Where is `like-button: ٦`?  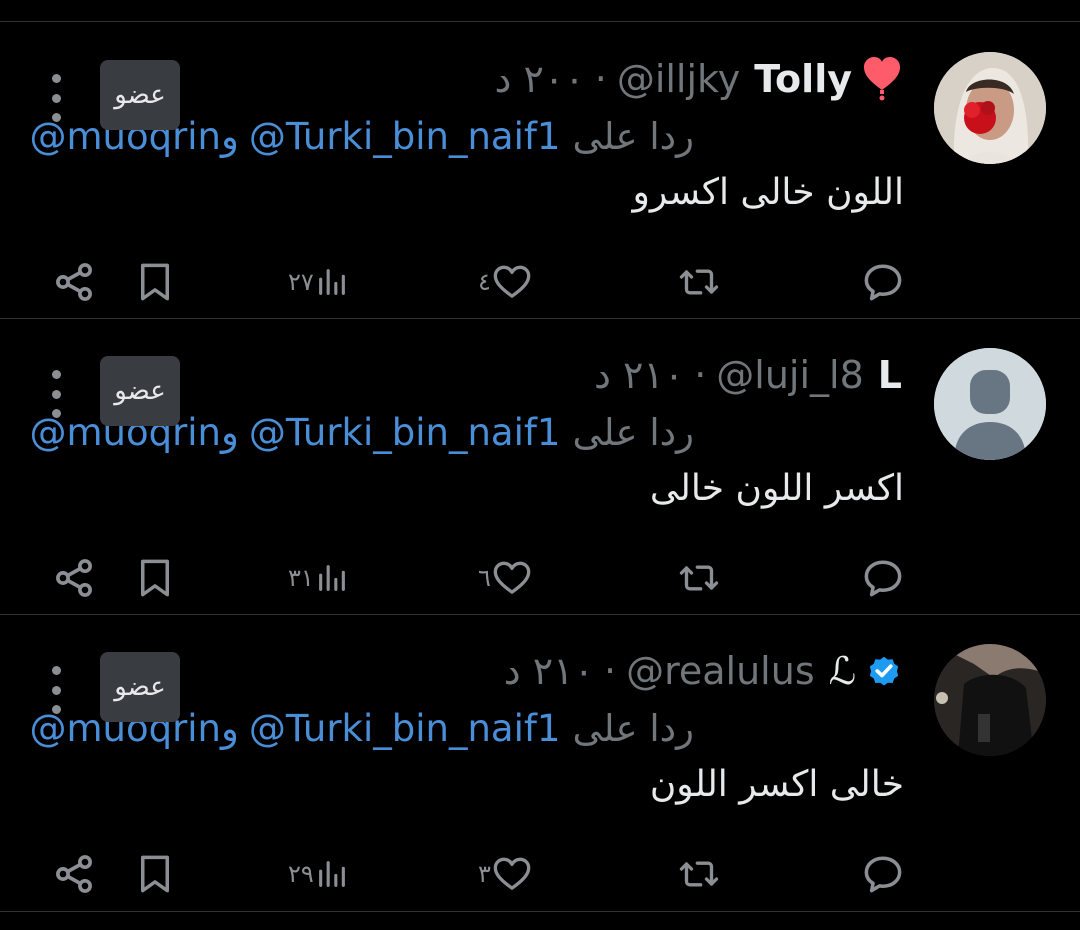 like-button: ٦ is located at coordinates (505, 578).